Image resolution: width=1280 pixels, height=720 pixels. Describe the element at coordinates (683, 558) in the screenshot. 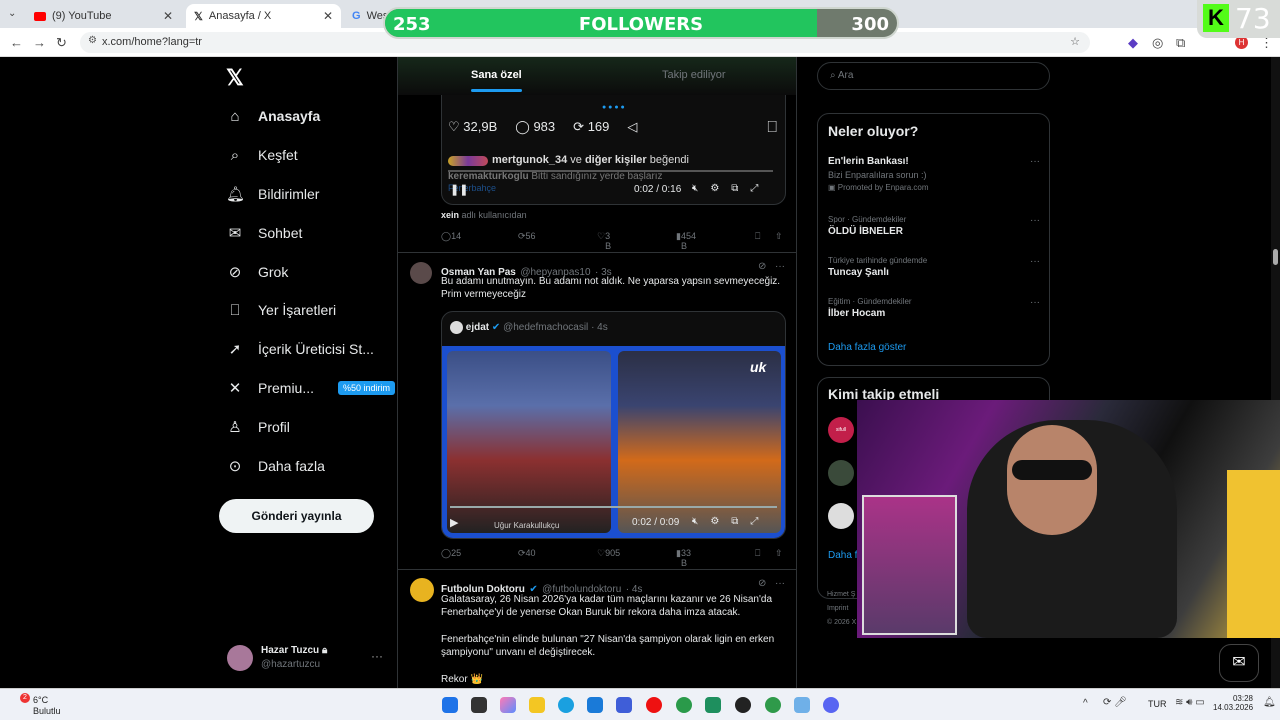

I see `views-button: ▮ 33 B` at that location.